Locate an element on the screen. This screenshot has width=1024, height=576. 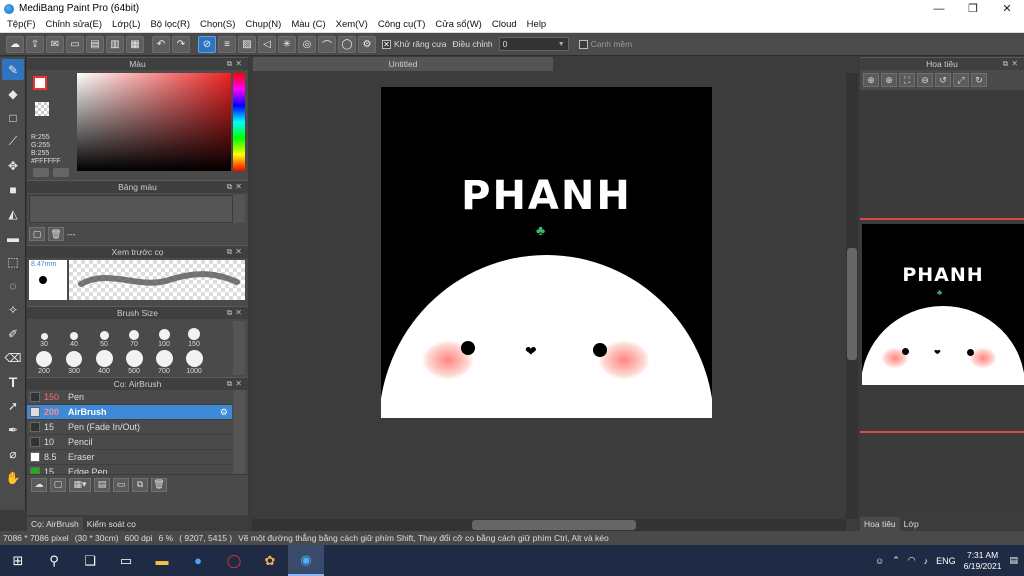
close-button: ✕ is located at coordinates (1007, 8).